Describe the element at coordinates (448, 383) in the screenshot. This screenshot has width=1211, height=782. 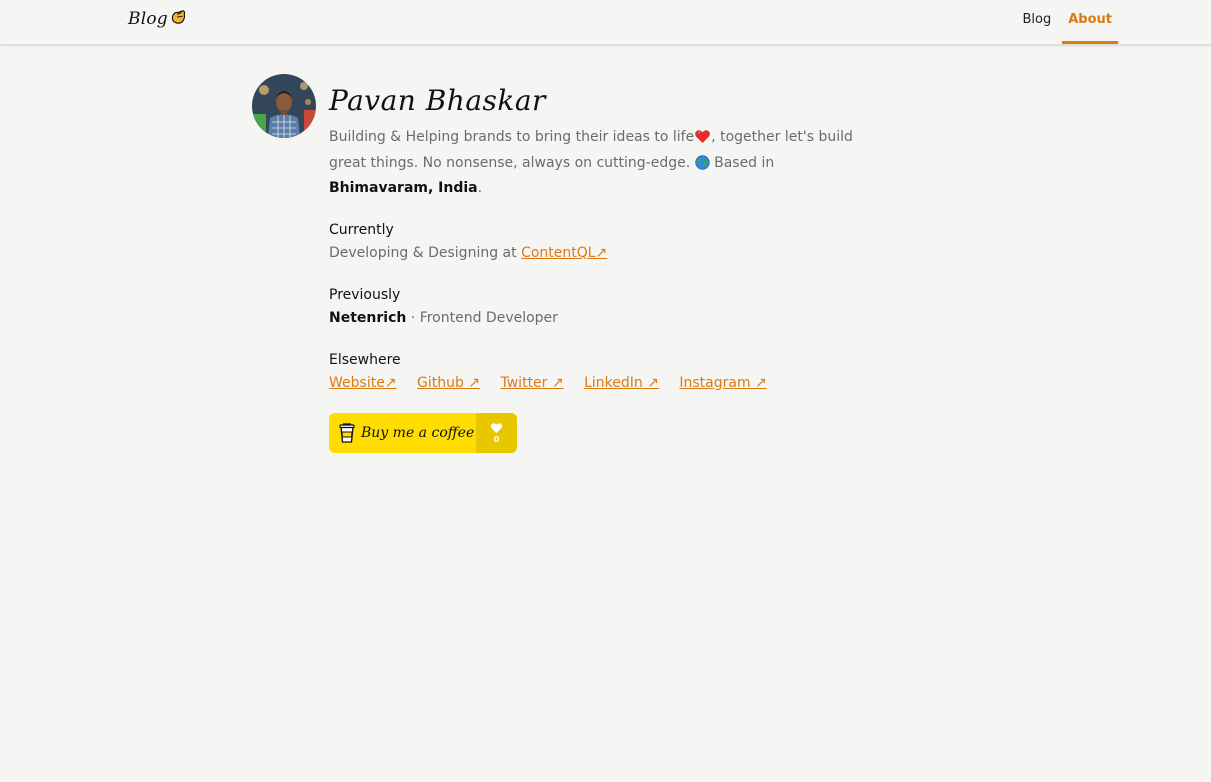
I see `github-link: Github ↗` at that location.